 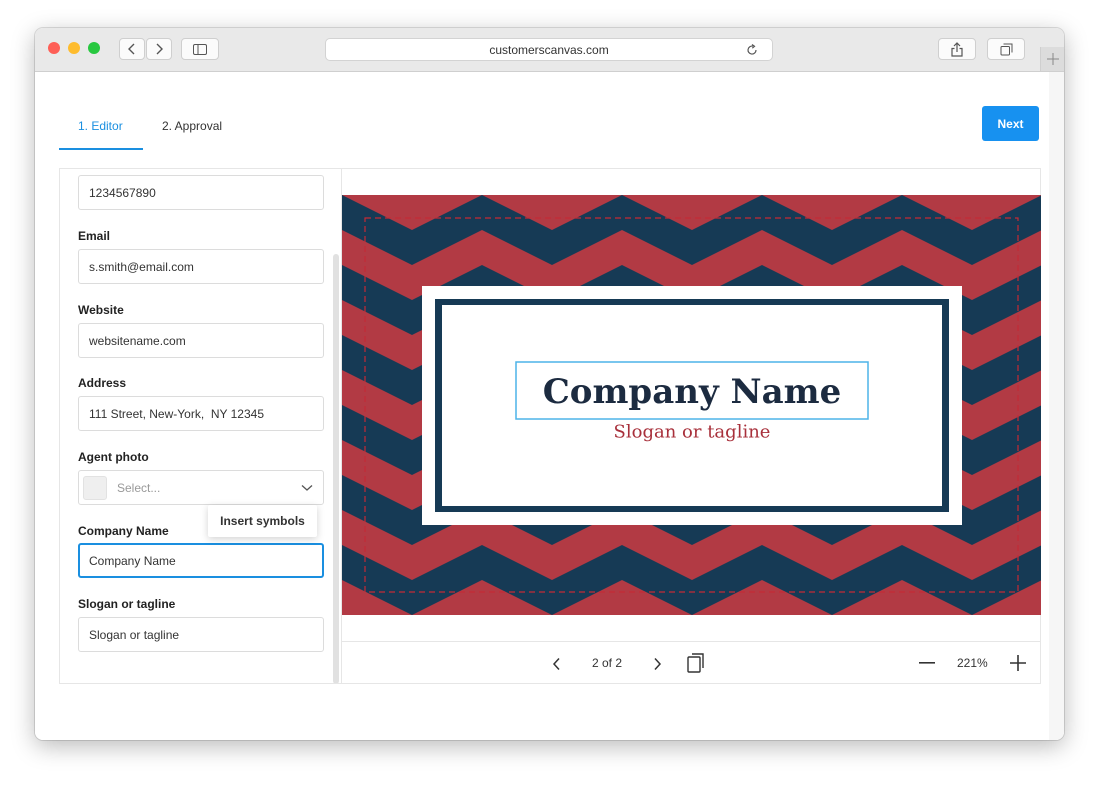 What do you see at coordinates (101, 310) in the screenshot?
I see `website-label: Website` at bounding box center [101, 310].